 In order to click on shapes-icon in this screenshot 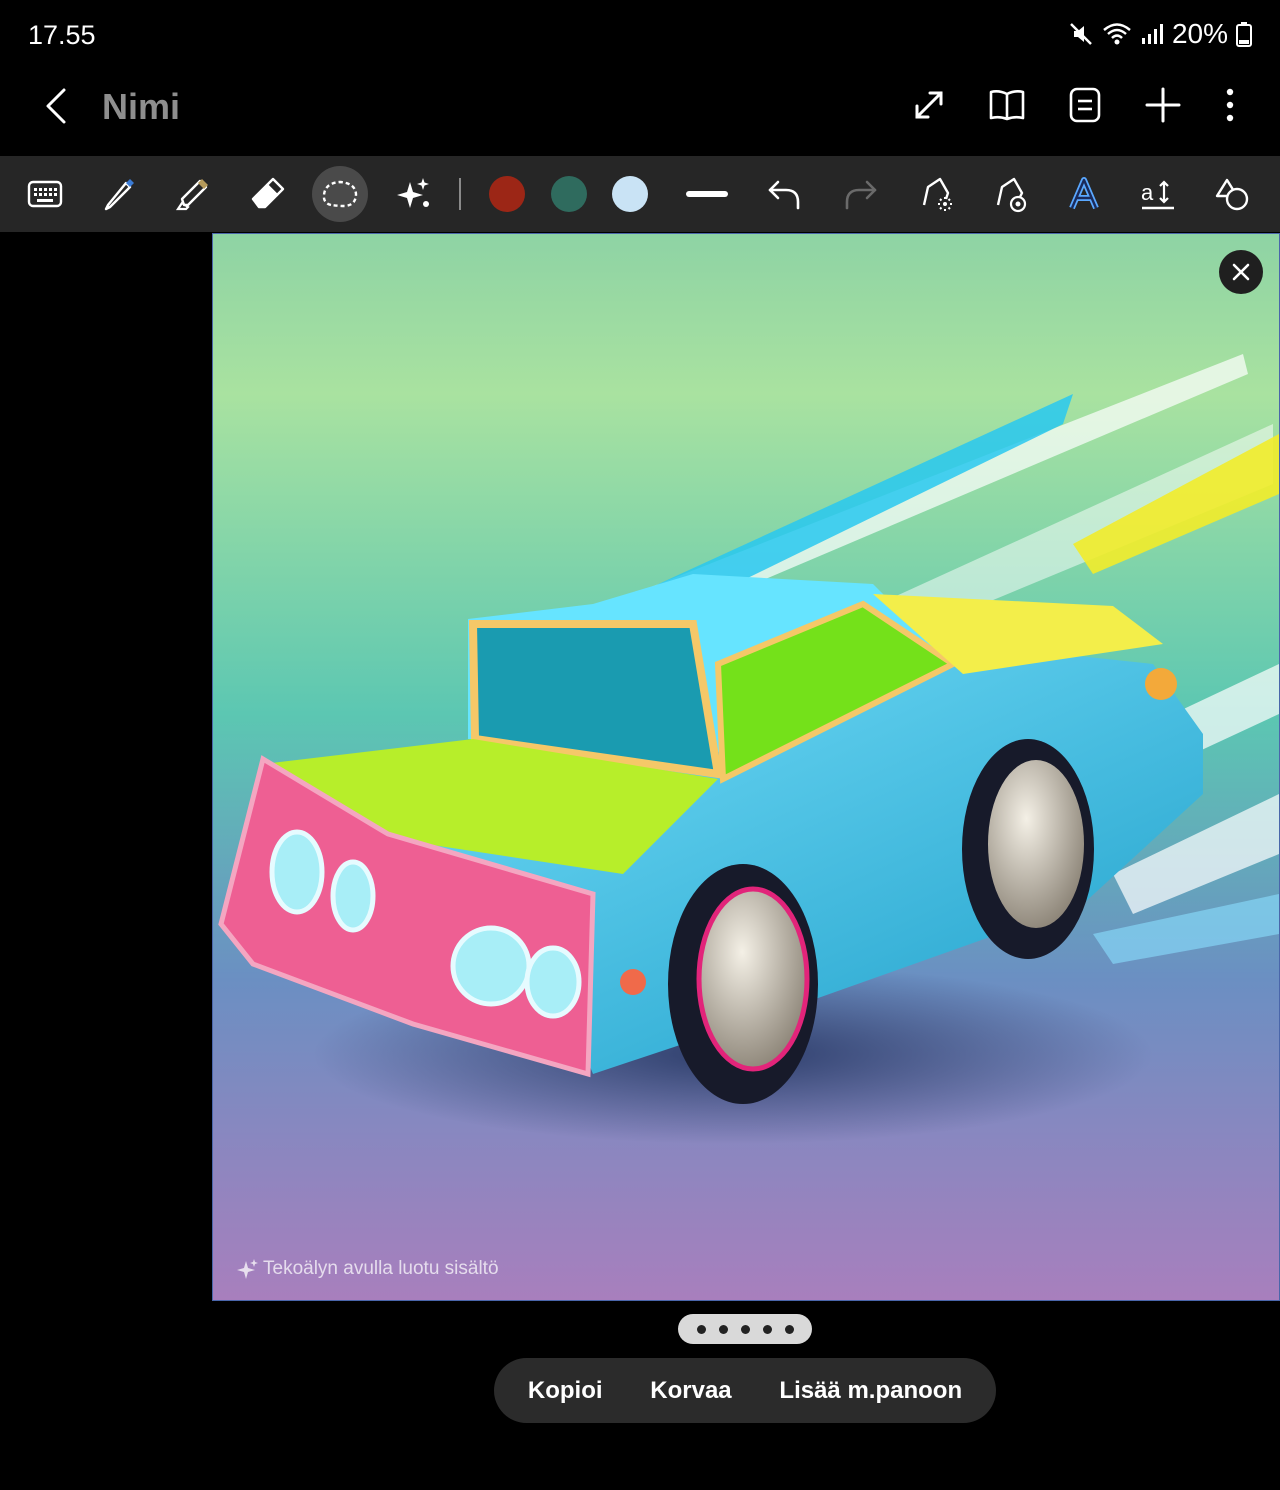, I will do `click(1232, 194)`.